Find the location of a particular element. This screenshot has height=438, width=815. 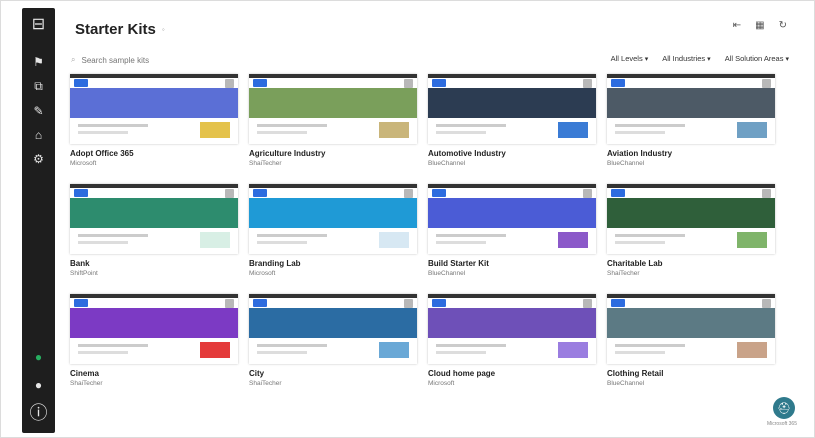

starter-kit-card: Automotive Industry BlueChannel is located at coordinates (512, 129).